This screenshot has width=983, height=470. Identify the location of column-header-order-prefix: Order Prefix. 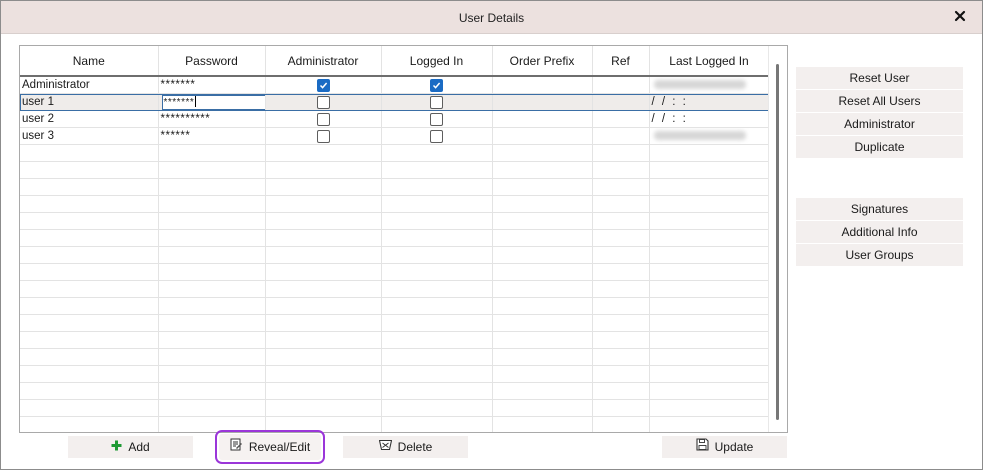
(542, 61).